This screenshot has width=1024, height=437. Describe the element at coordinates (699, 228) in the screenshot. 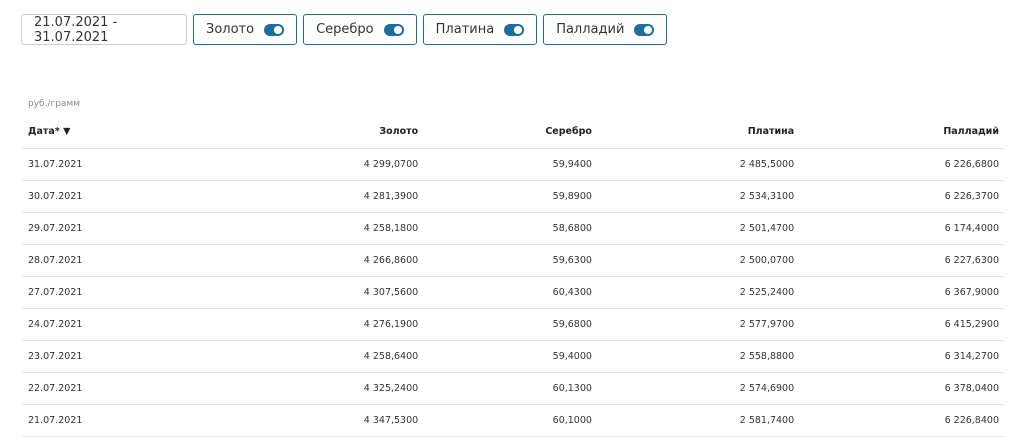

I see `cell-platinum: 2 501,4700` at that location.